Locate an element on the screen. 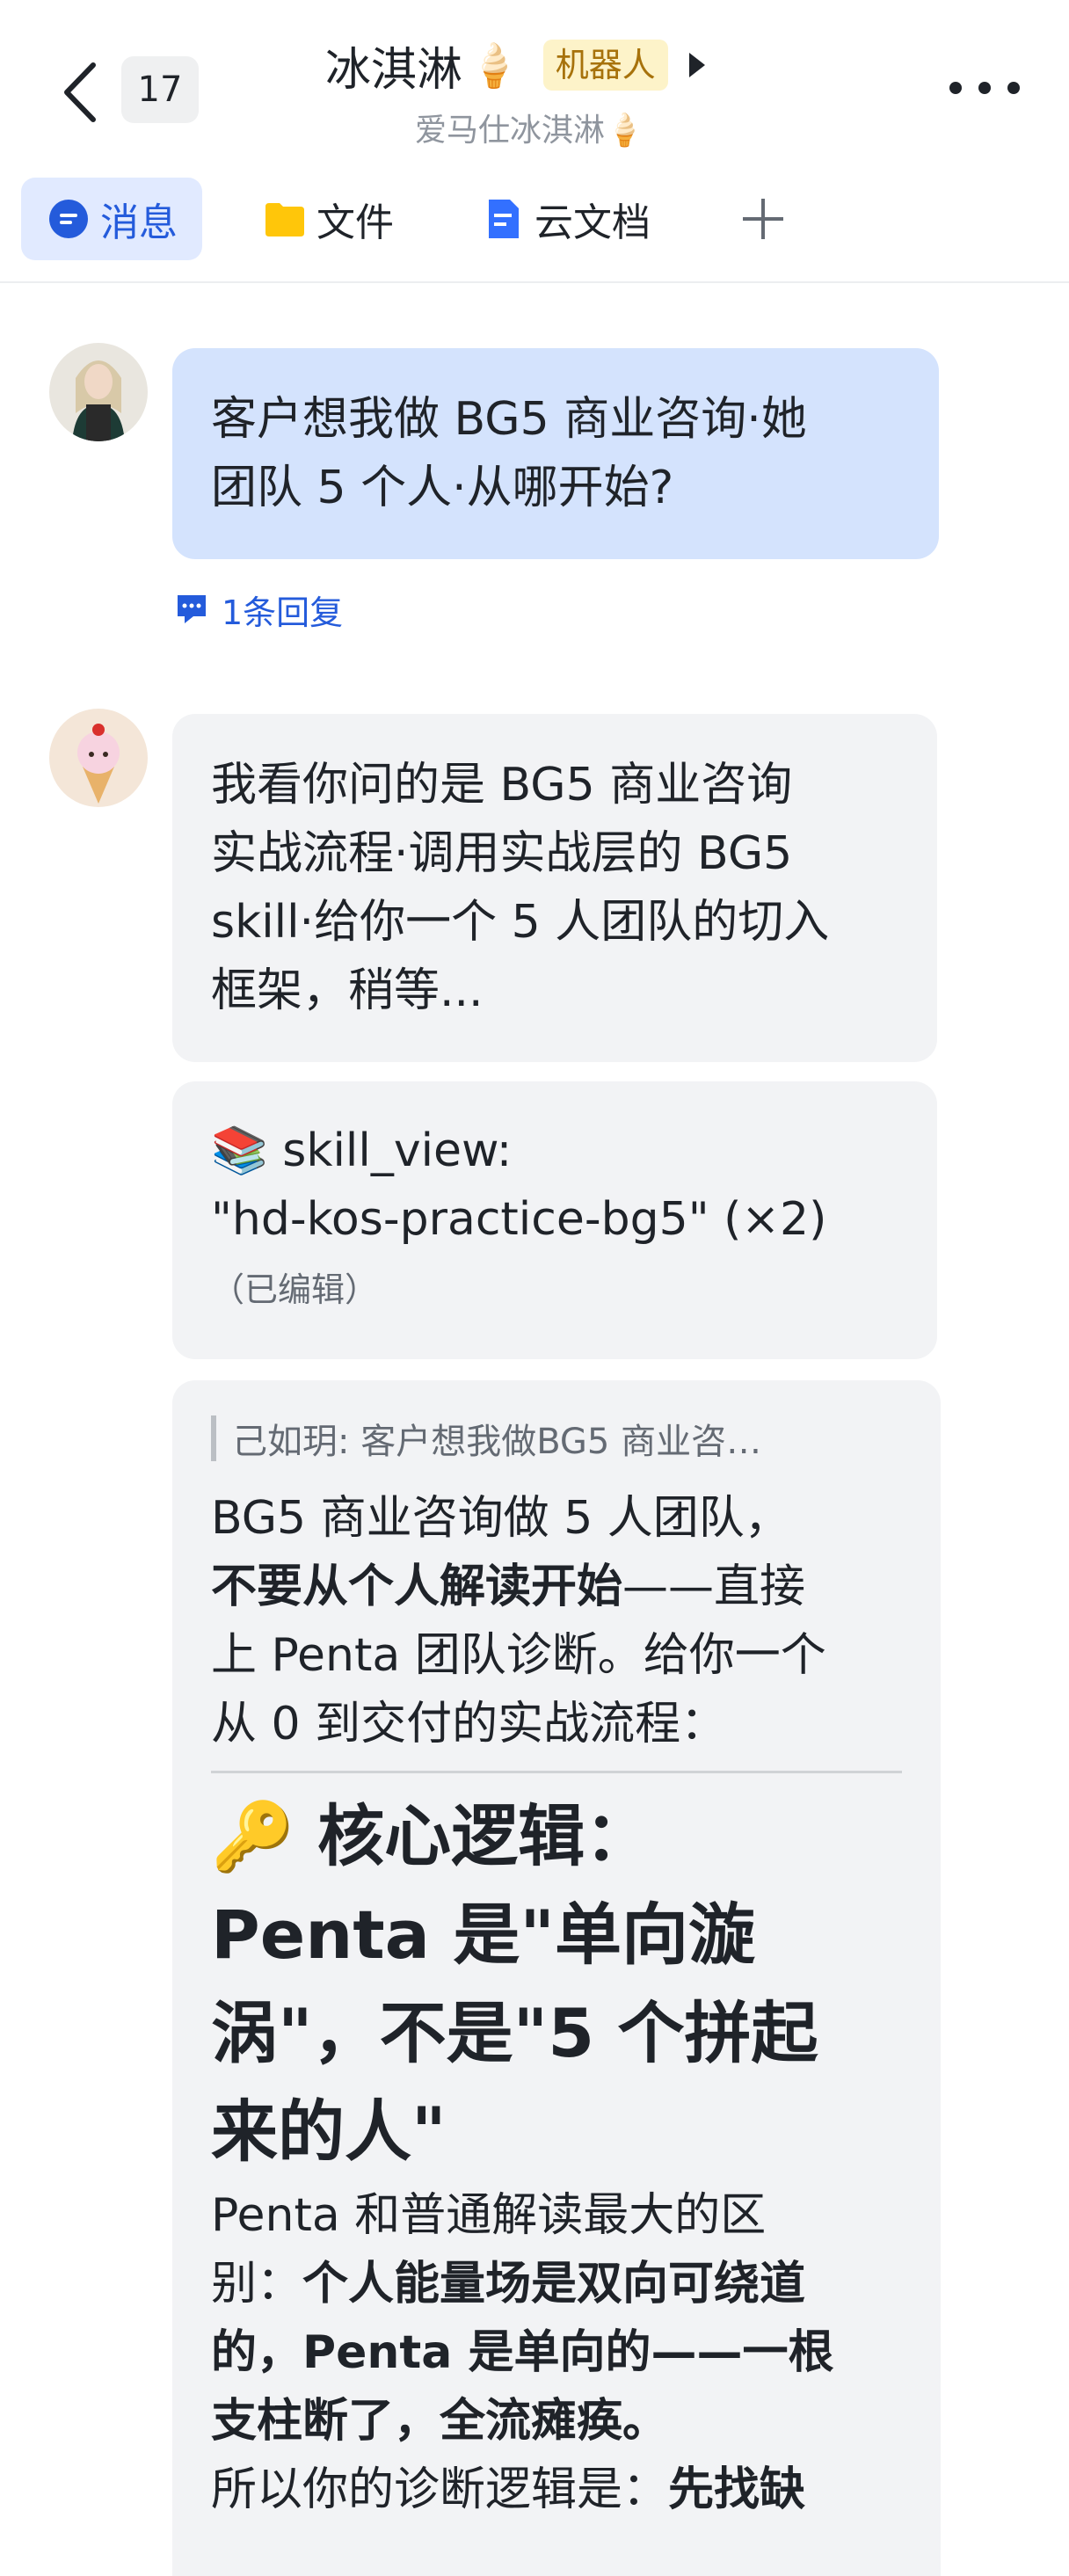 The height and width of the screenshot is (2576, 1069). user-message-bubble: 客户想我做 BG5 商业咨询·她 团队 5 个人·从哪开始? is located at coordinates (555, 453).